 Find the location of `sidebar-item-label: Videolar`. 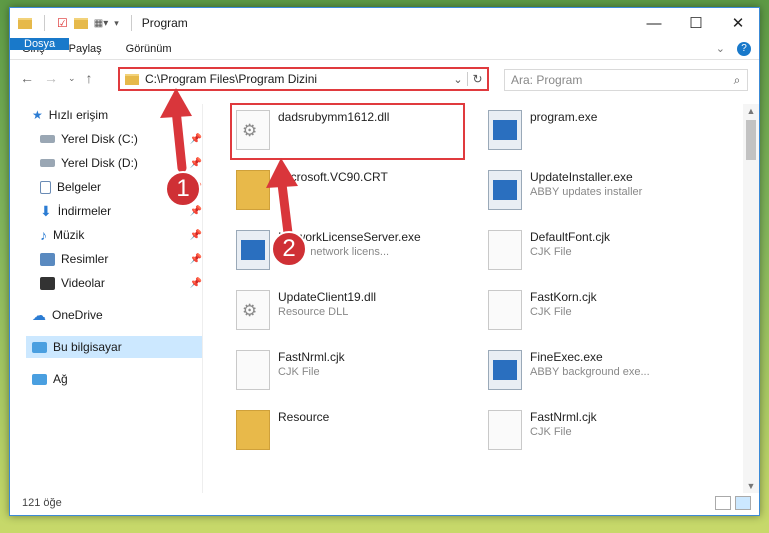

sidebar-item-label: Videolar is located at coordinates (83, 283).